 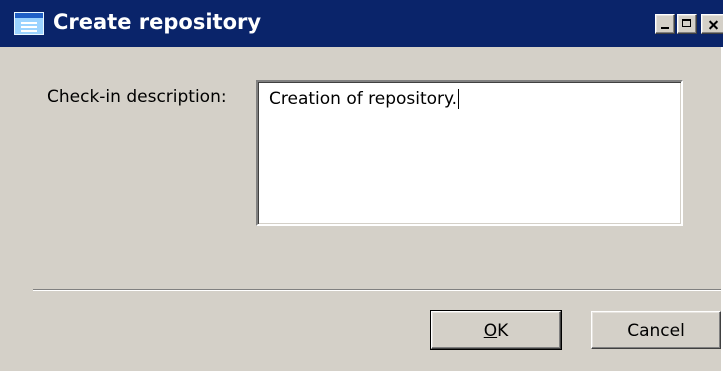 What do you see at coordinates (361, 23) in the screenshot?
I see `title-bar: Create repository` at bounding box center [361, 23].